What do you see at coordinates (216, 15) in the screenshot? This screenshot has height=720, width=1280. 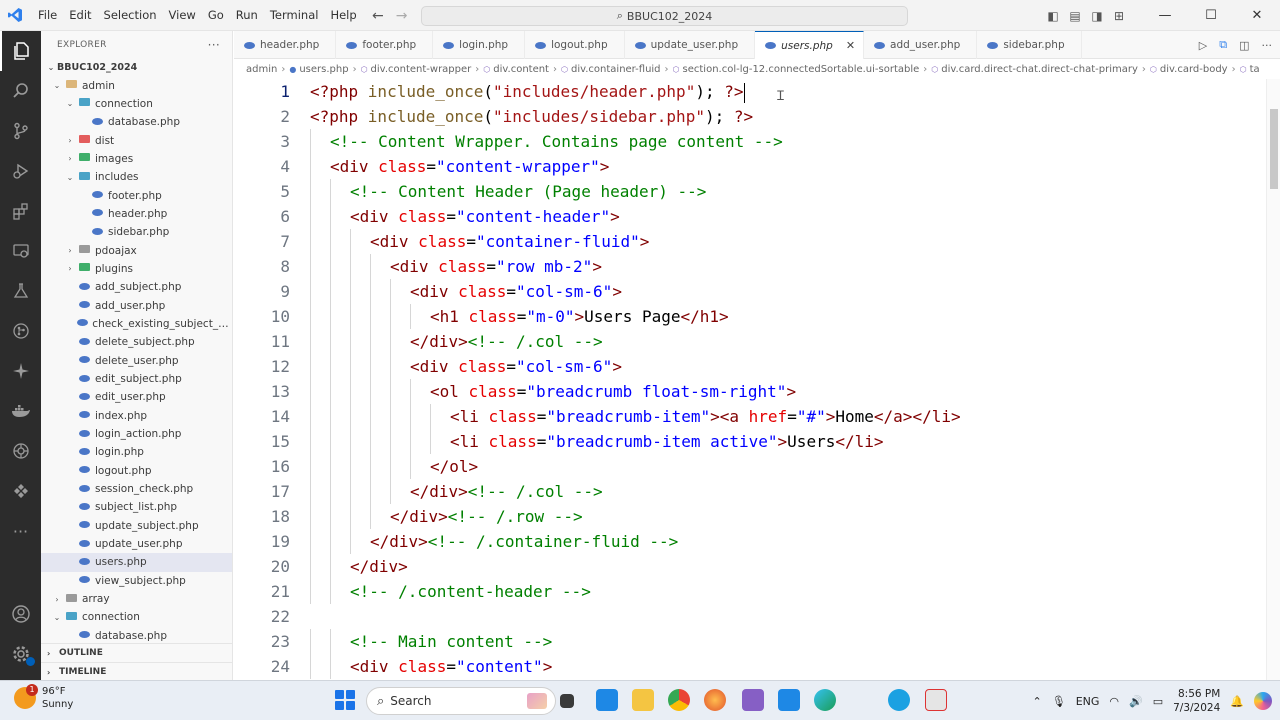 I see `menu-item-go: Go` at bounding box center [216, 15].